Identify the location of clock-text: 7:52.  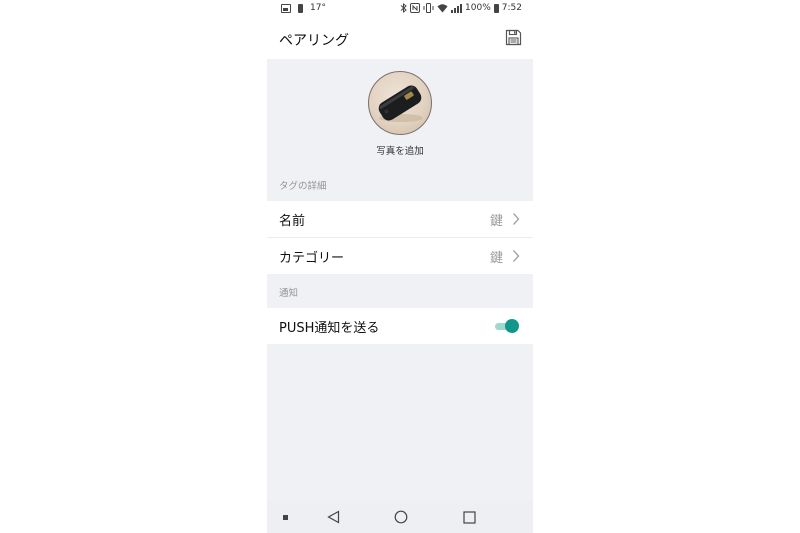
(511, 8).